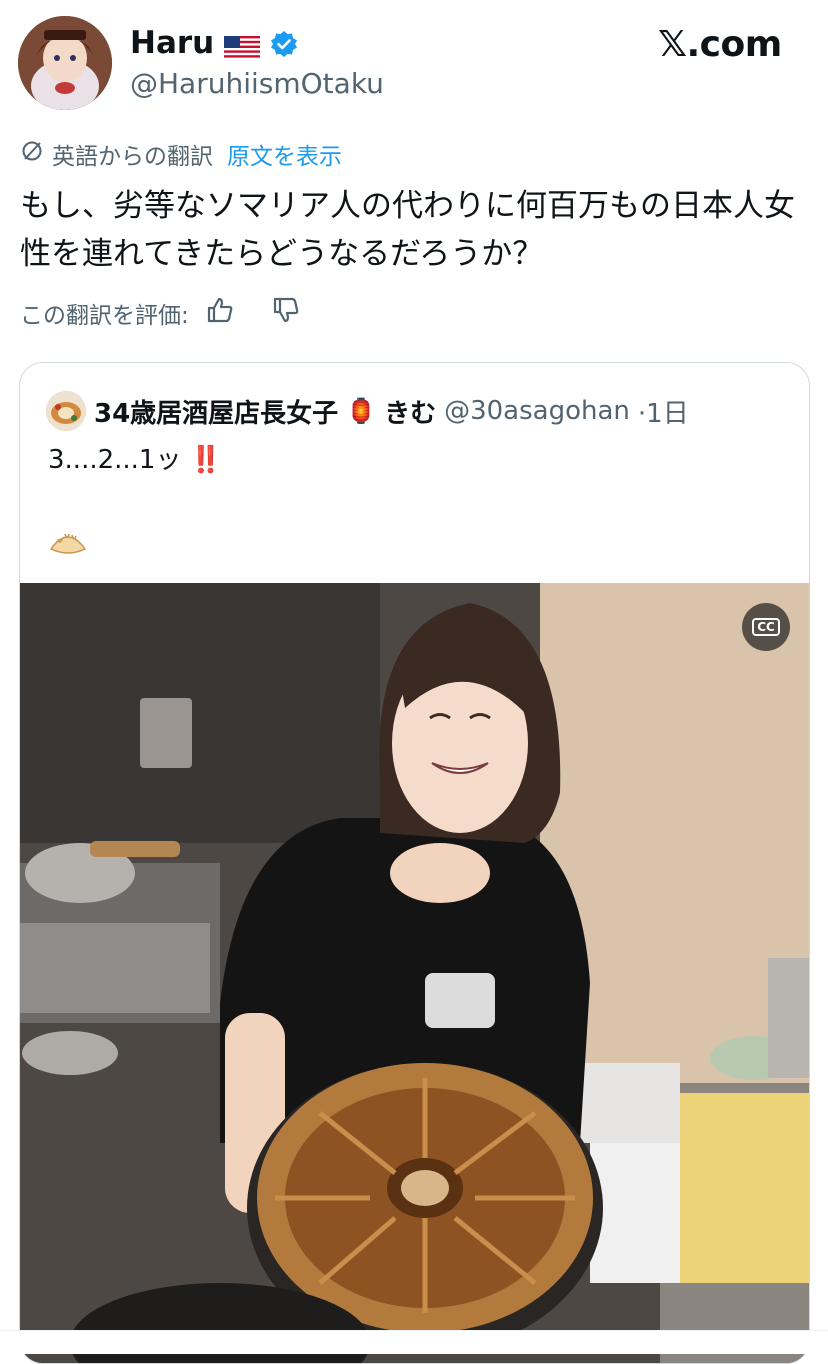 The height and width of the screenshot is (1364, 828). I want to click on x-brand-watermark: 𝕏.com, so click(720, 44).